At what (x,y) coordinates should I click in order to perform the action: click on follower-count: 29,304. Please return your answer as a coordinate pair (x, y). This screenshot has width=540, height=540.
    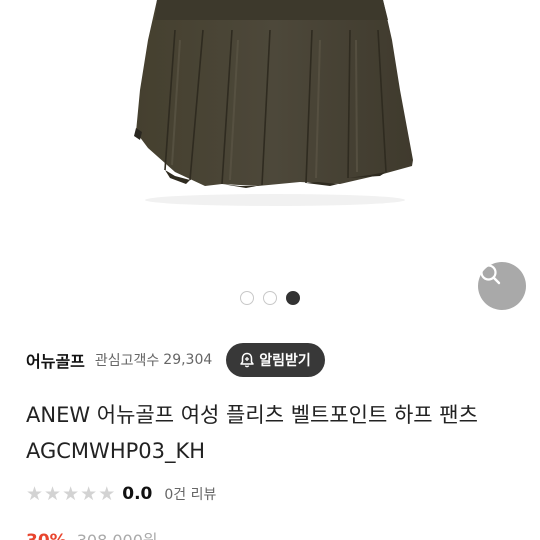
    Looking at the image, I should click on (188, 360).